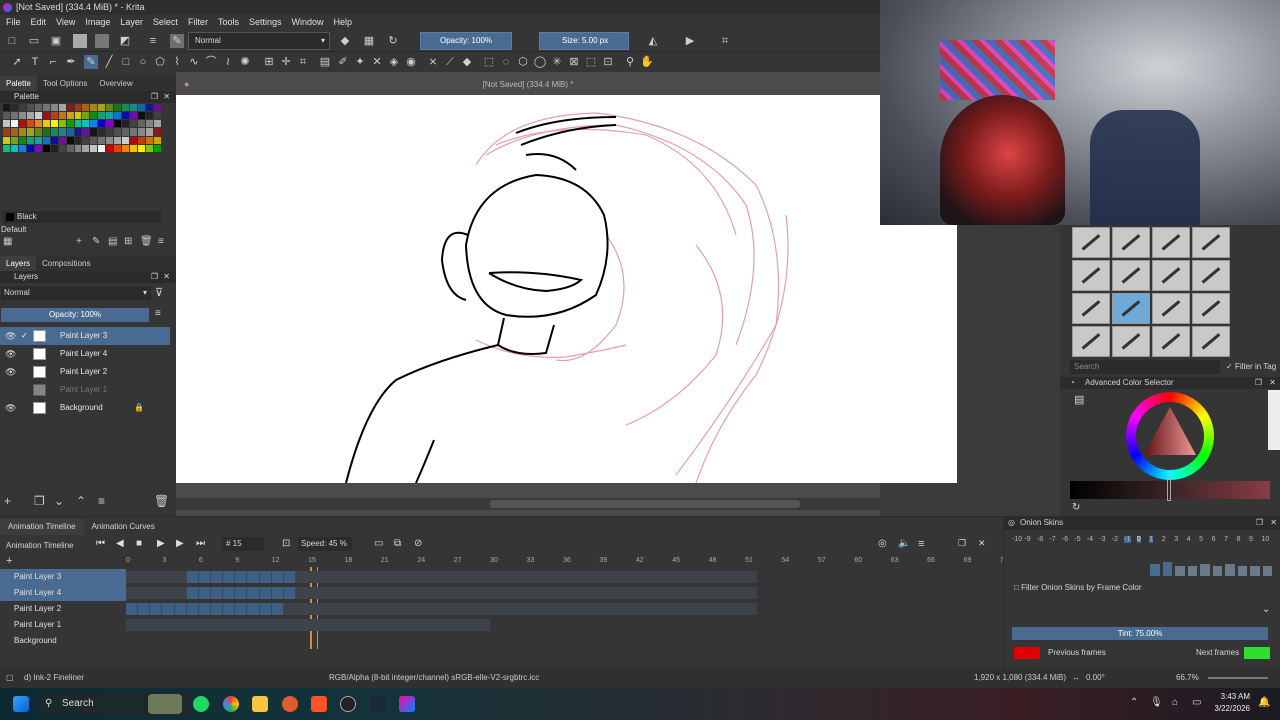 The image size is (1280, 720). I want to click on timeline-layer-name: Paint Layer 2, so click(63, 609).